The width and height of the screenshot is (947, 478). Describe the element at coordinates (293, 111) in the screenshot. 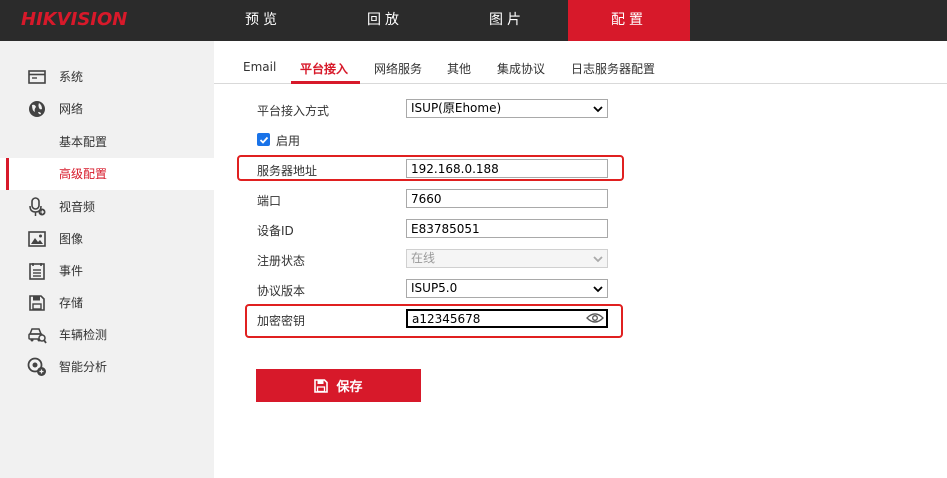

I see `access-mode-label: 平台接入方式` at that location.